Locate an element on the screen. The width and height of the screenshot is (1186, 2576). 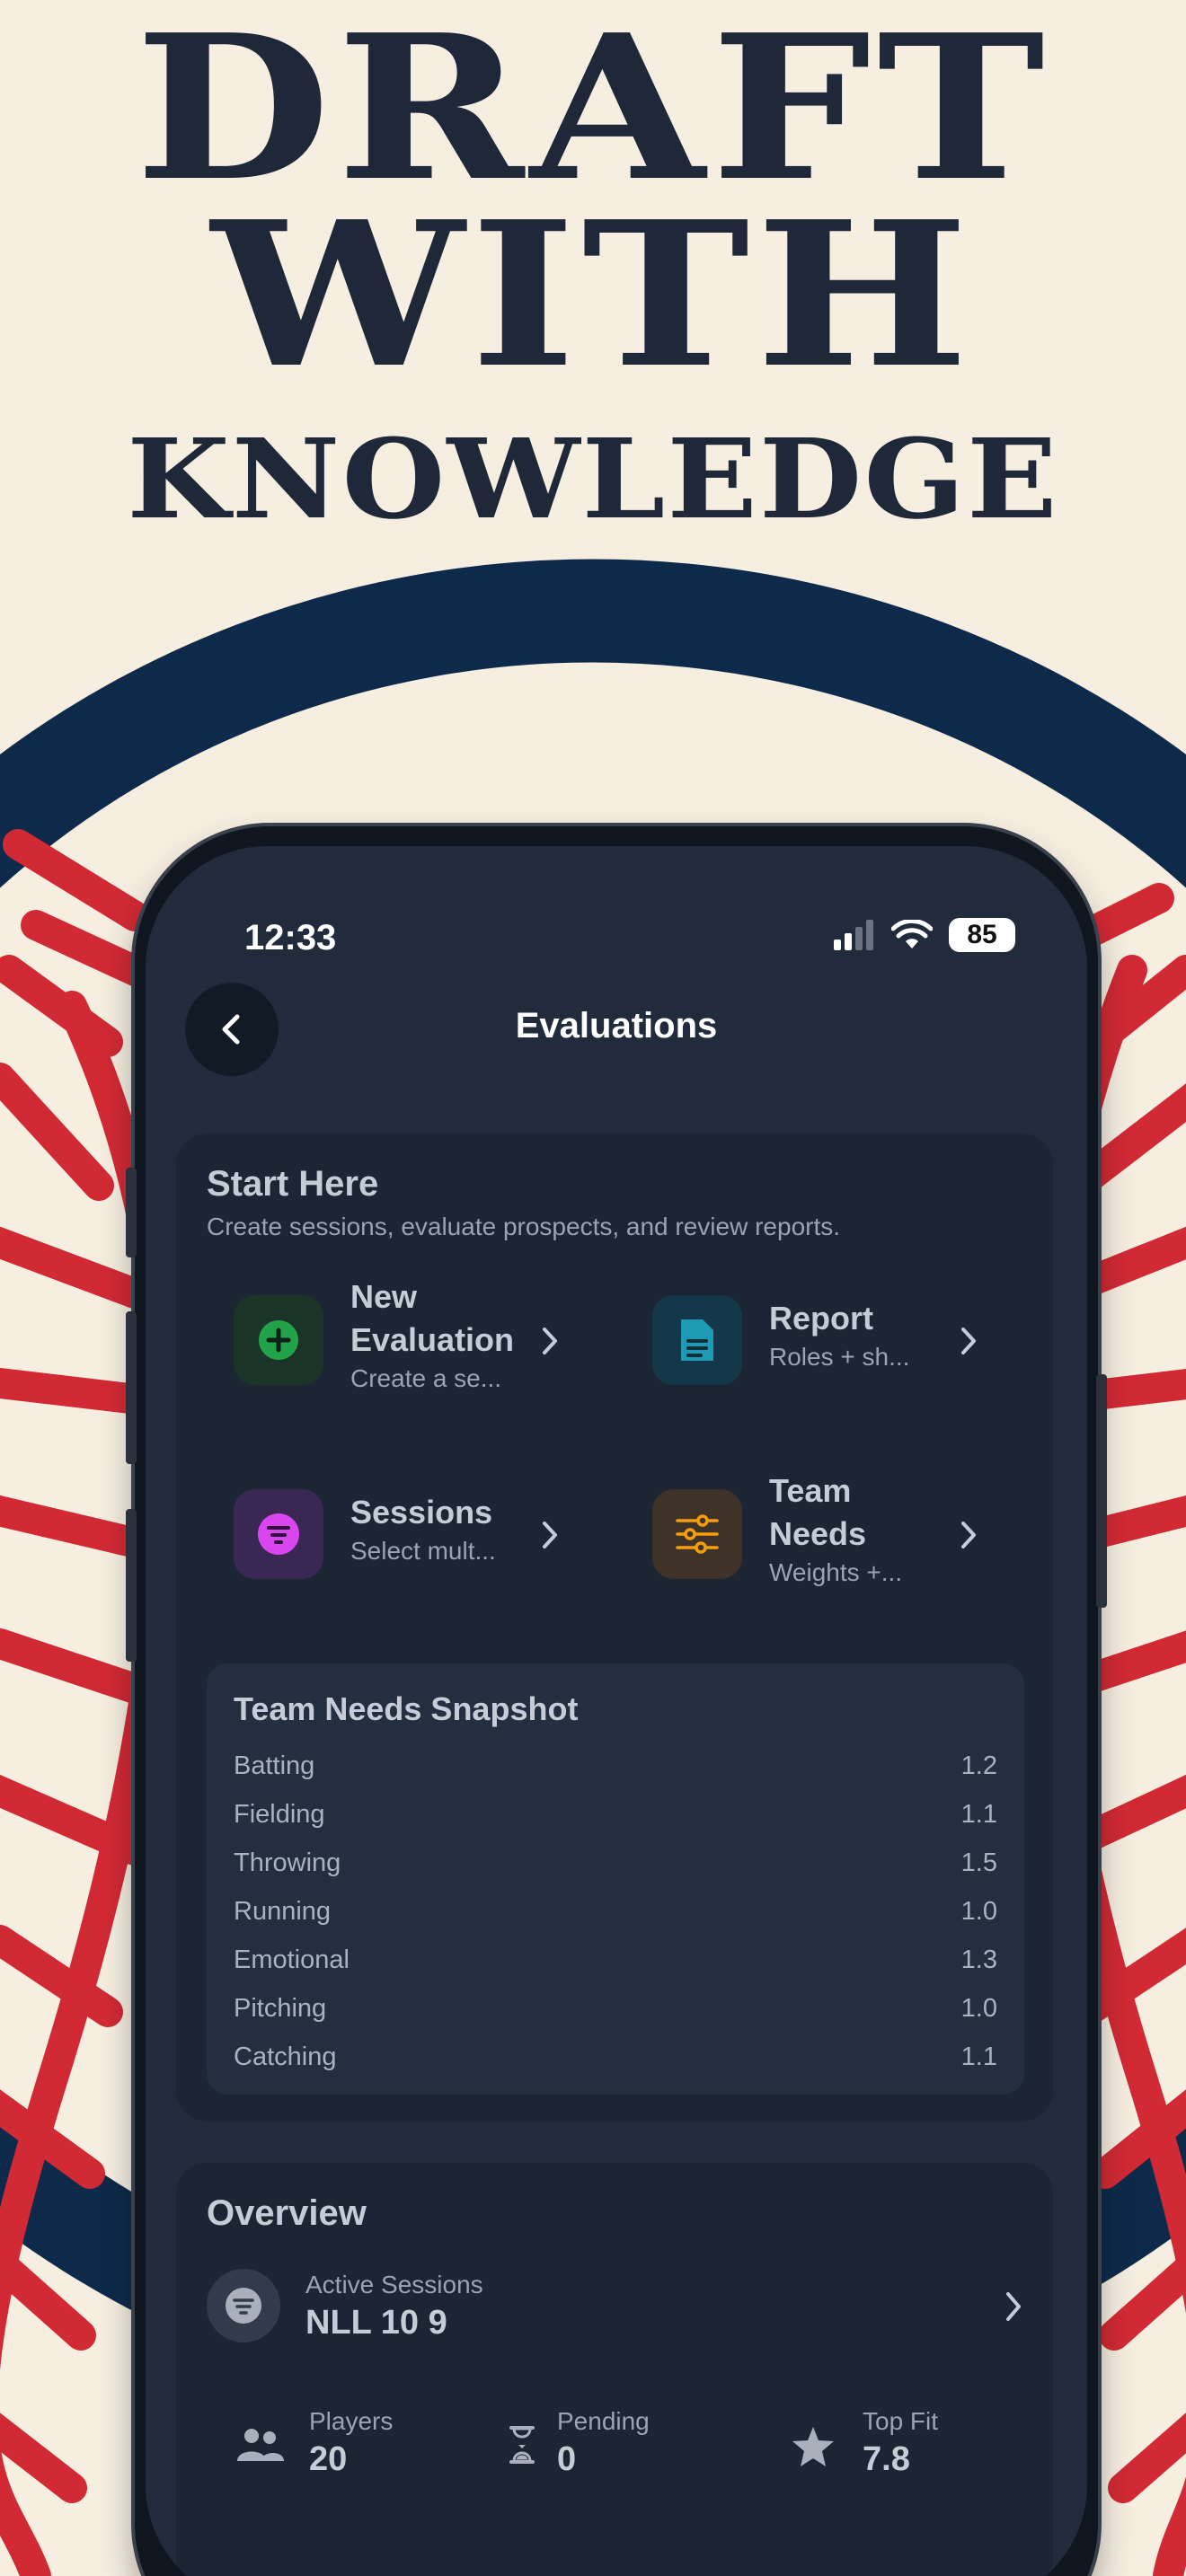
tile-title: Needs is located at coordinates (818, 1533).